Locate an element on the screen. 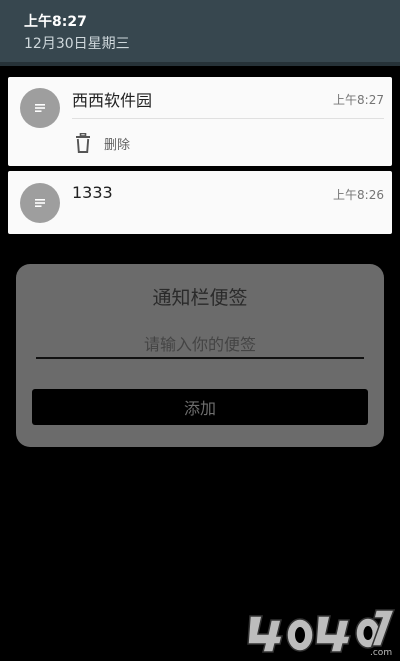 The height and width of the screenshot is (661, 400). watermark-logo: .com is located at coordinates (321, 633).